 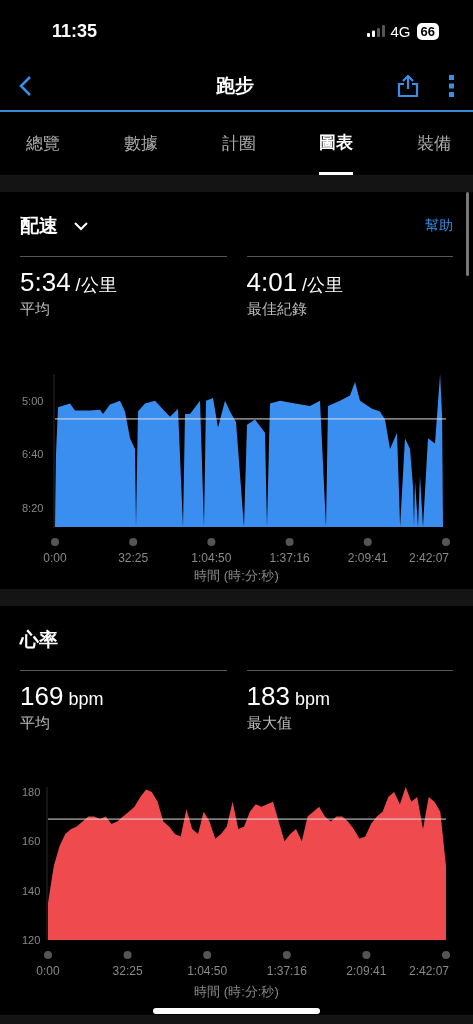 What do you see at coordinates (400, 31) in the screenshot?
I see `network-label: 4G` at bounding box center [400, 31].